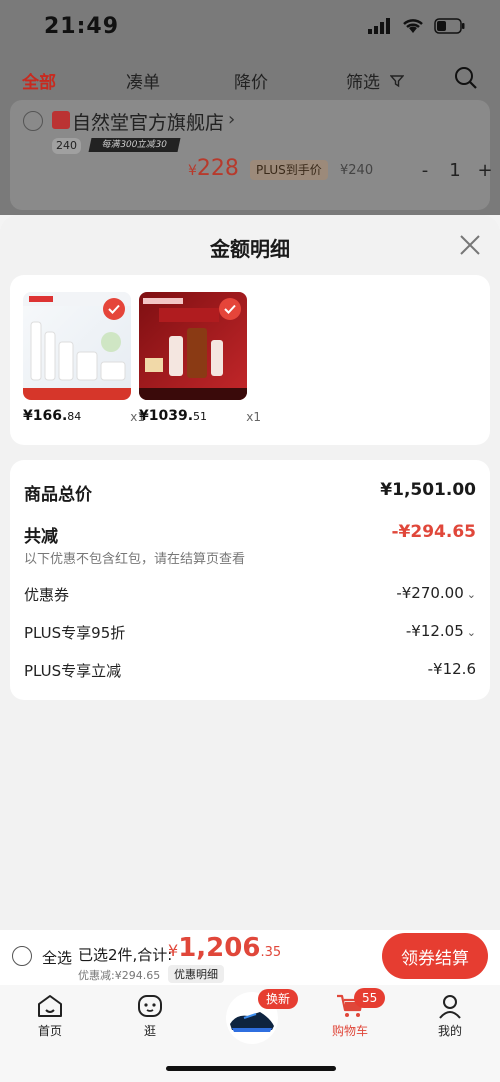 This screenshot has width=500, height=1082. What do you see at coordinates (379, 26) in the screenshot?
I see `cellular-signal-icon` at bounding box center [379, 26].